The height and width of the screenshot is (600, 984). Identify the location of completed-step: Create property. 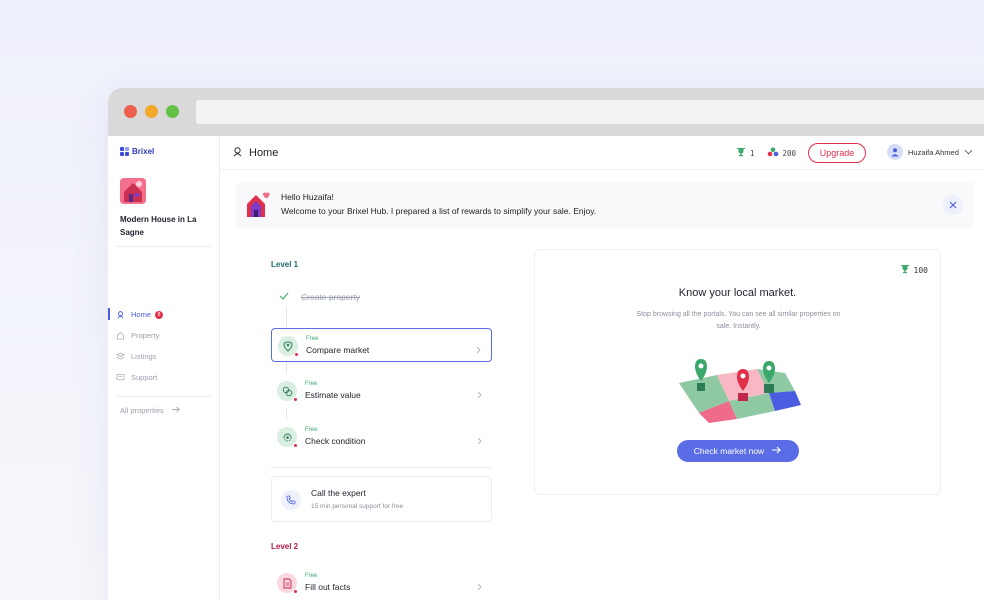
(319, 297).